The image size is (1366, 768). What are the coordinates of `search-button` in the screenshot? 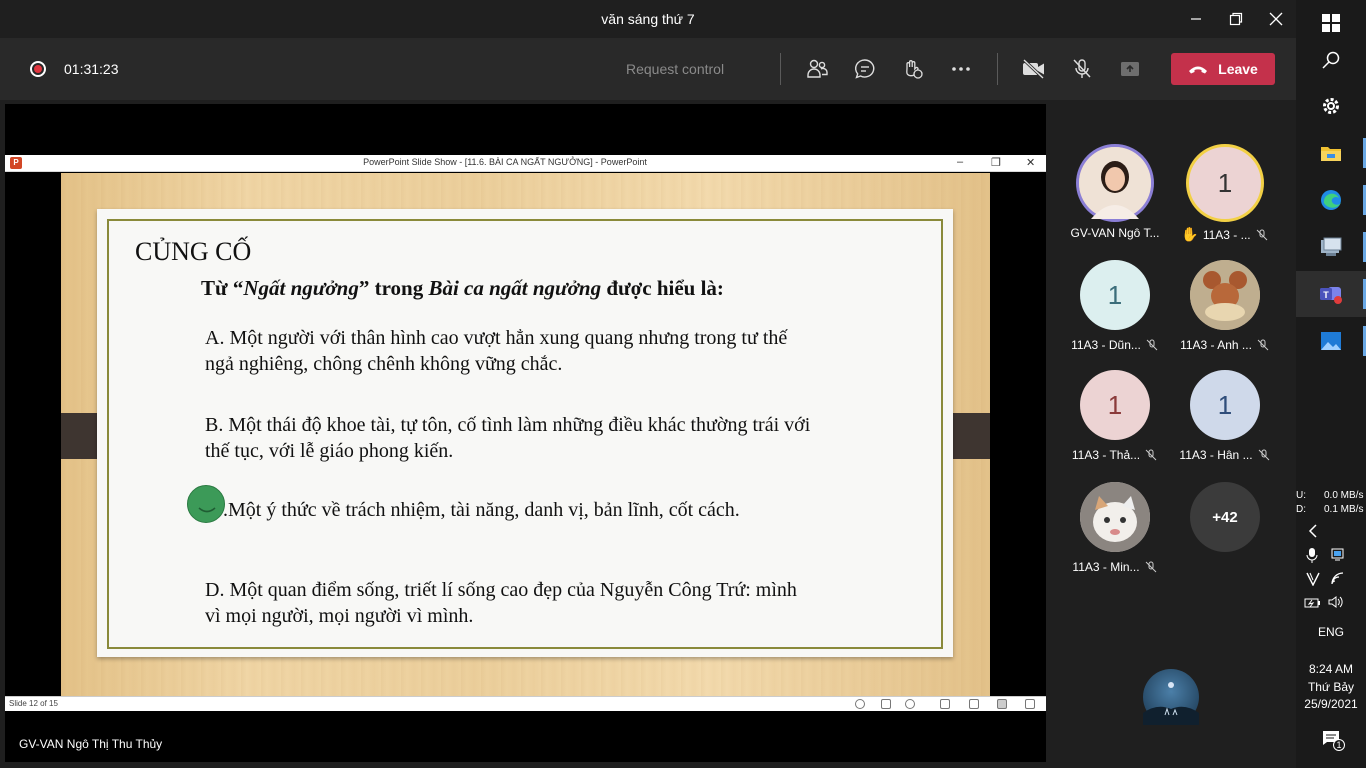 It's located at (1331, 60).